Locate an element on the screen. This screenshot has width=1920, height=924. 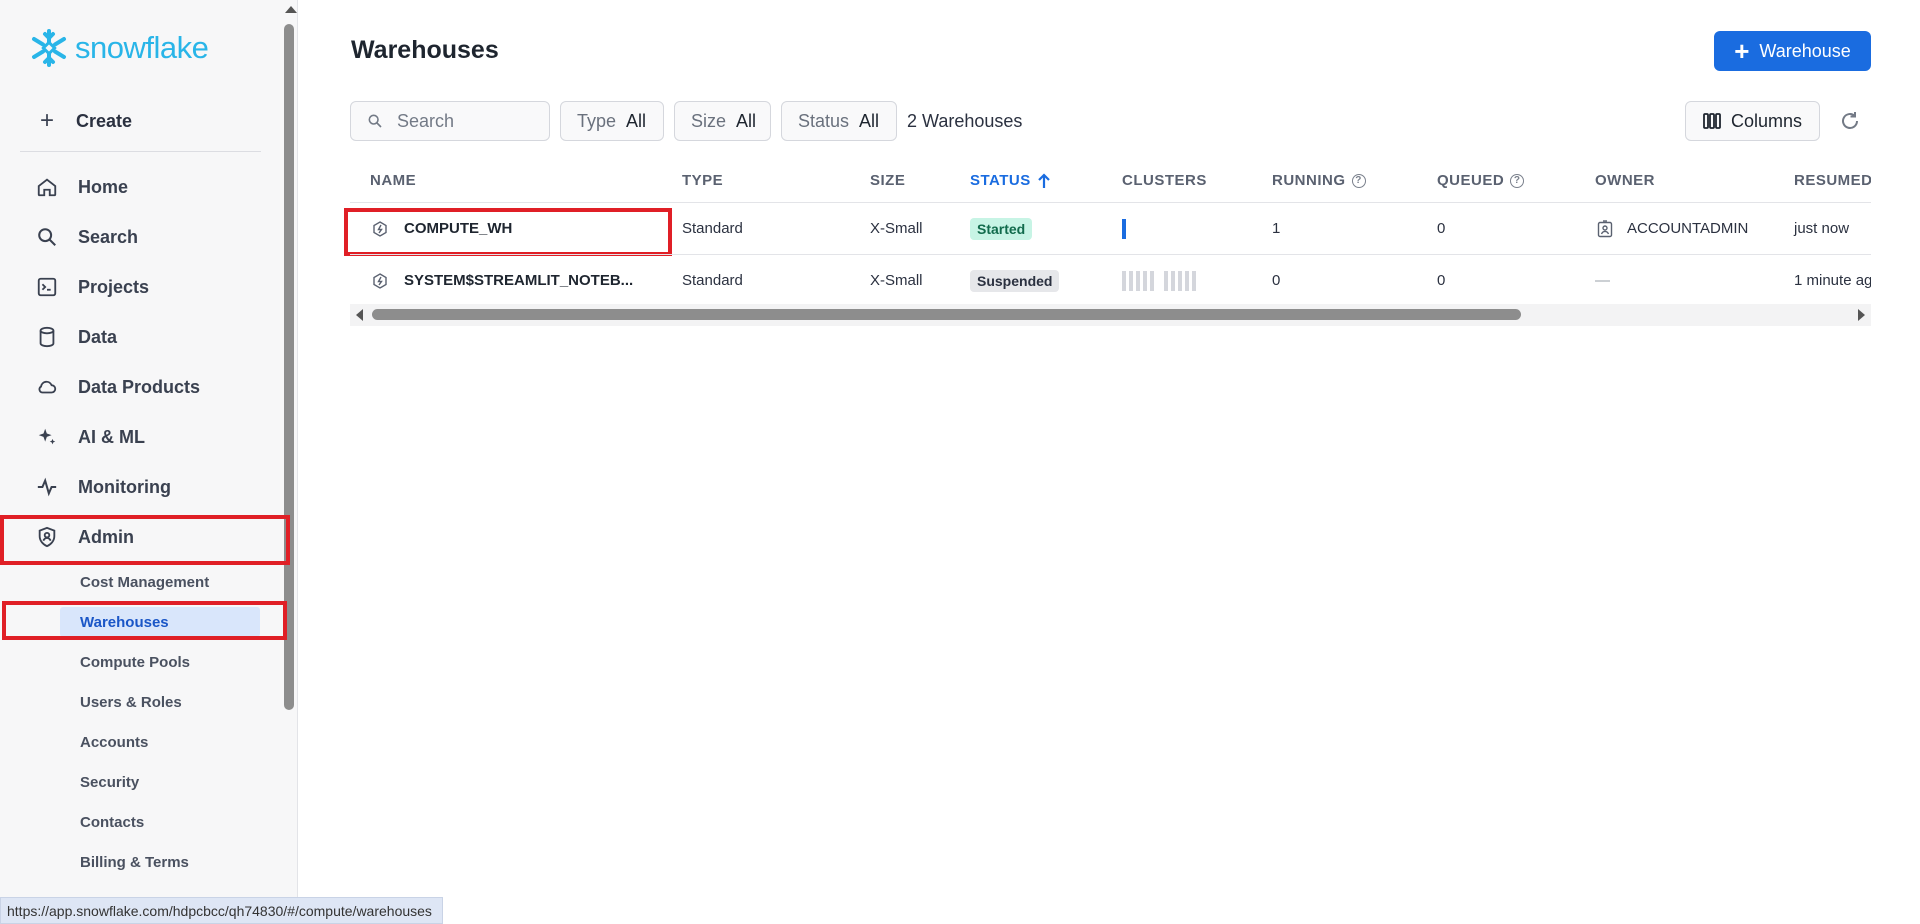
snowflake-logo: snowflake is located at coordinates (119, 48).